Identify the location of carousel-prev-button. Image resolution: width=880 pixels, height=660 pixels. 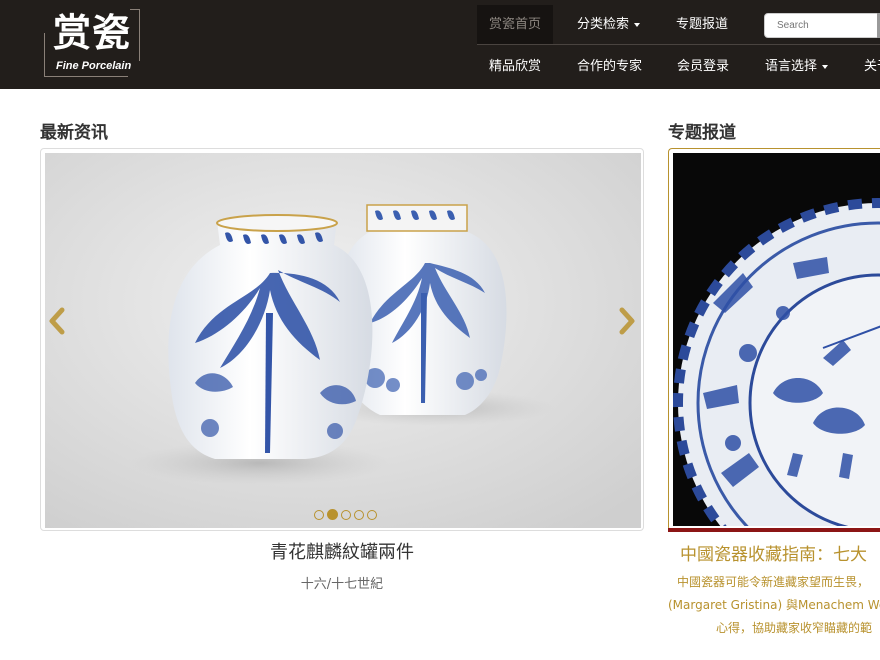
(57, 321).